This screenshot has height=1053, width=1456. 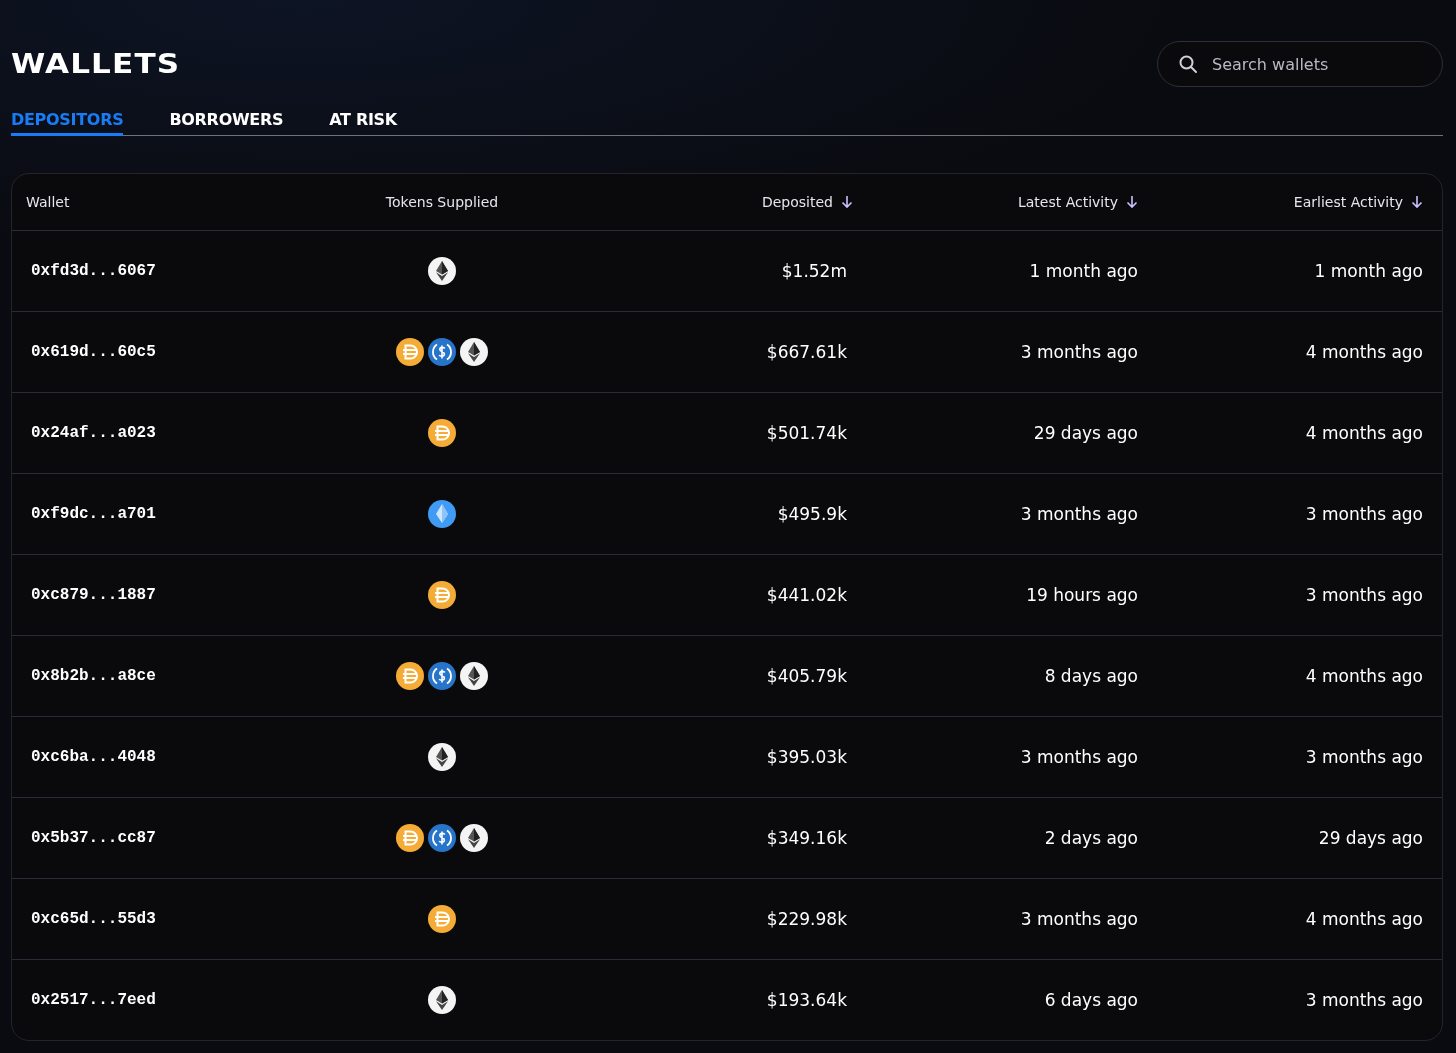 What do you see at coordinates (1300, 64) in the screenshot?
I see `search-field: Search wallets` at bounding box center [1300, 64].